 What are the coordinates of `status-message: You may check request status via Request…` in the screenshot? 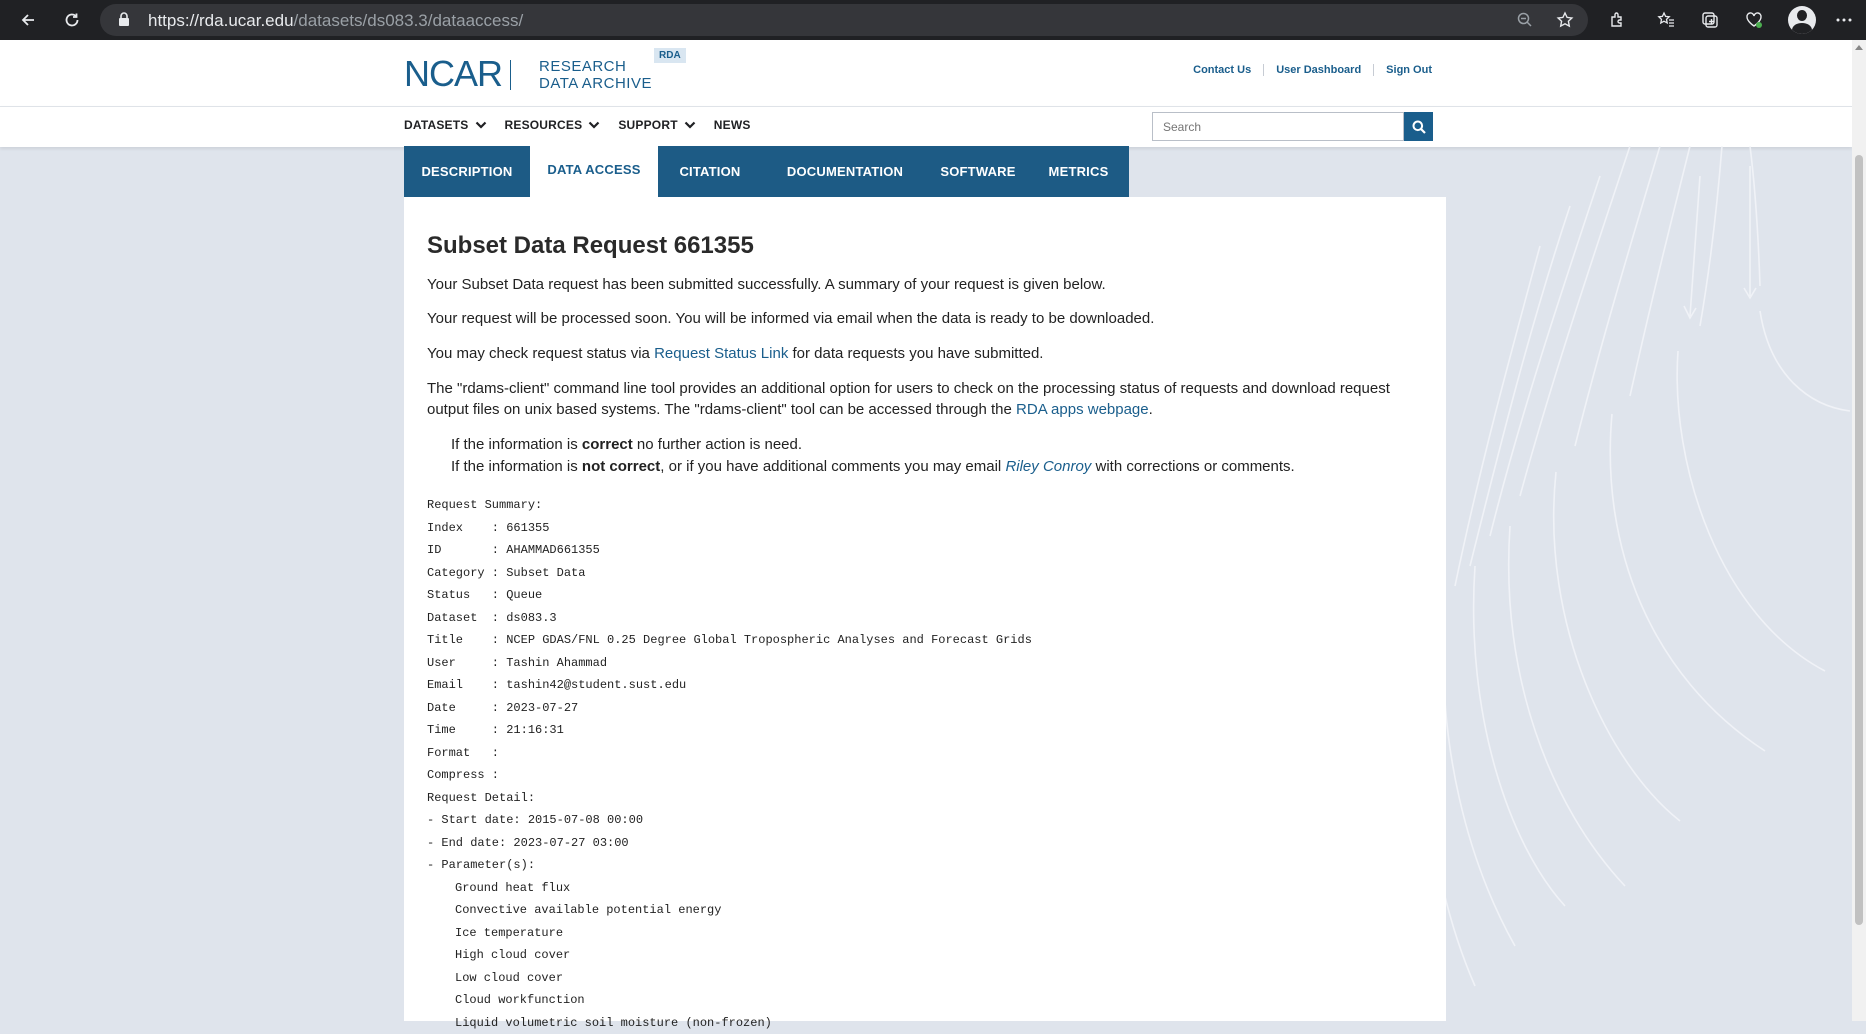 It's located at (735, 354).